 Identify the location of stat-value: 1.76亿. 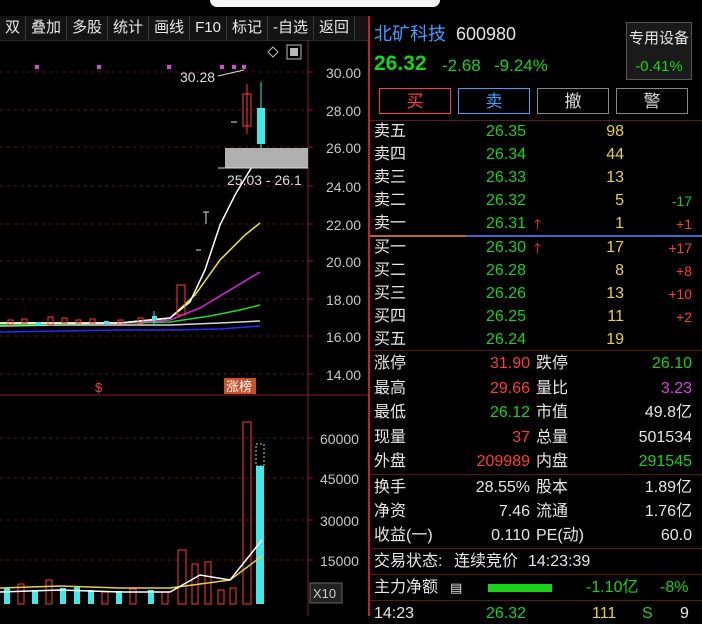
(668, 511).